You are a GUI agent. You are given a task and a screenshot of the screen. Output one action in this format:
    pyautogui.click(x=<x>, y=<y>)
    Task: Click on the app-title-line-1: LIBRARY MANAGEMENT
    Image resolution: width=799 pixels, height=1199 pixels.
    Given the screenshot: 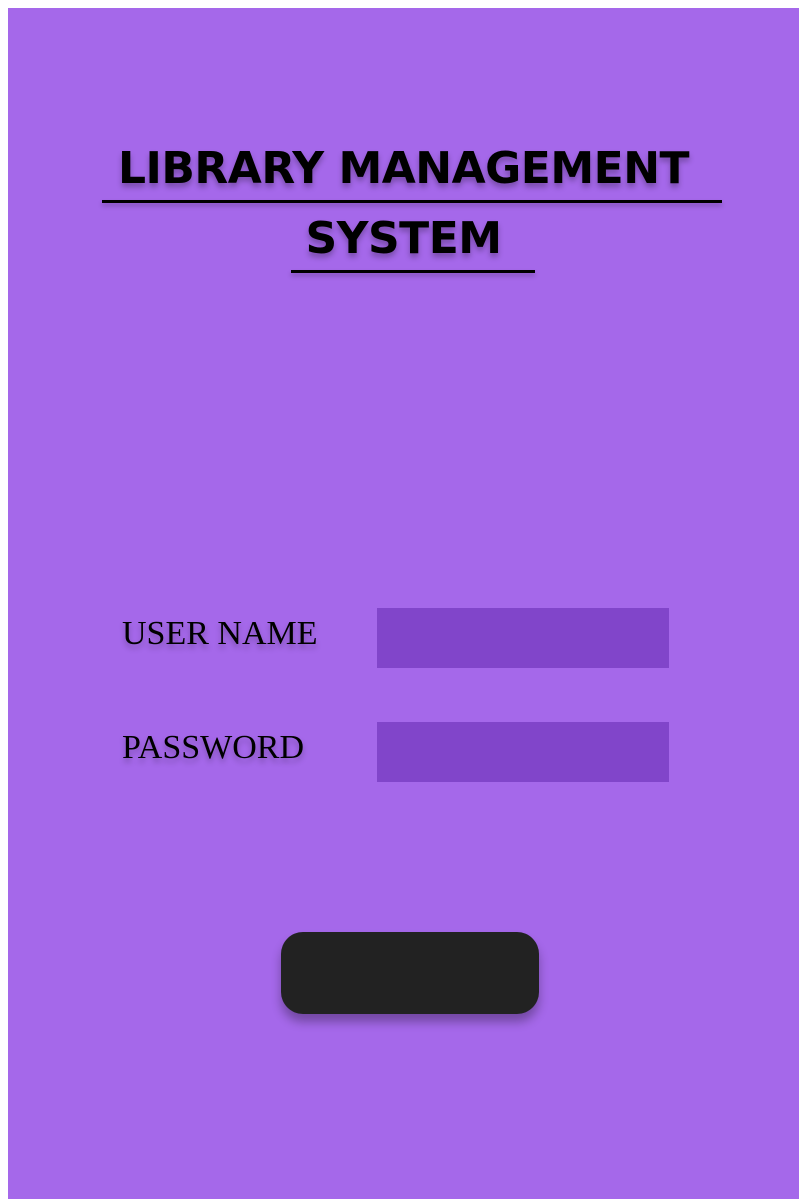 What is the action you would take?
    pyautogui.click(x=403, y=168)
    